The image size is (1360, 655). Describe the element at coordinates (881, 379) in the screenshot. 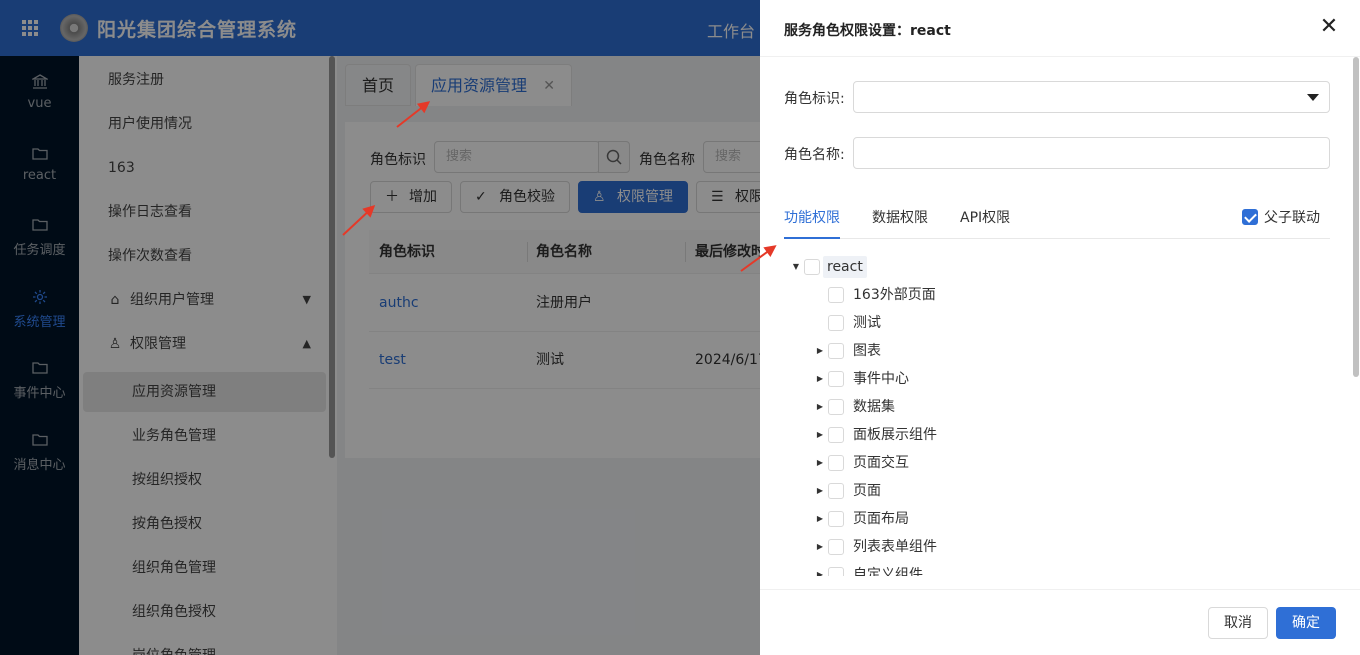

I see `tree-node-label: 事件中心` at that location.